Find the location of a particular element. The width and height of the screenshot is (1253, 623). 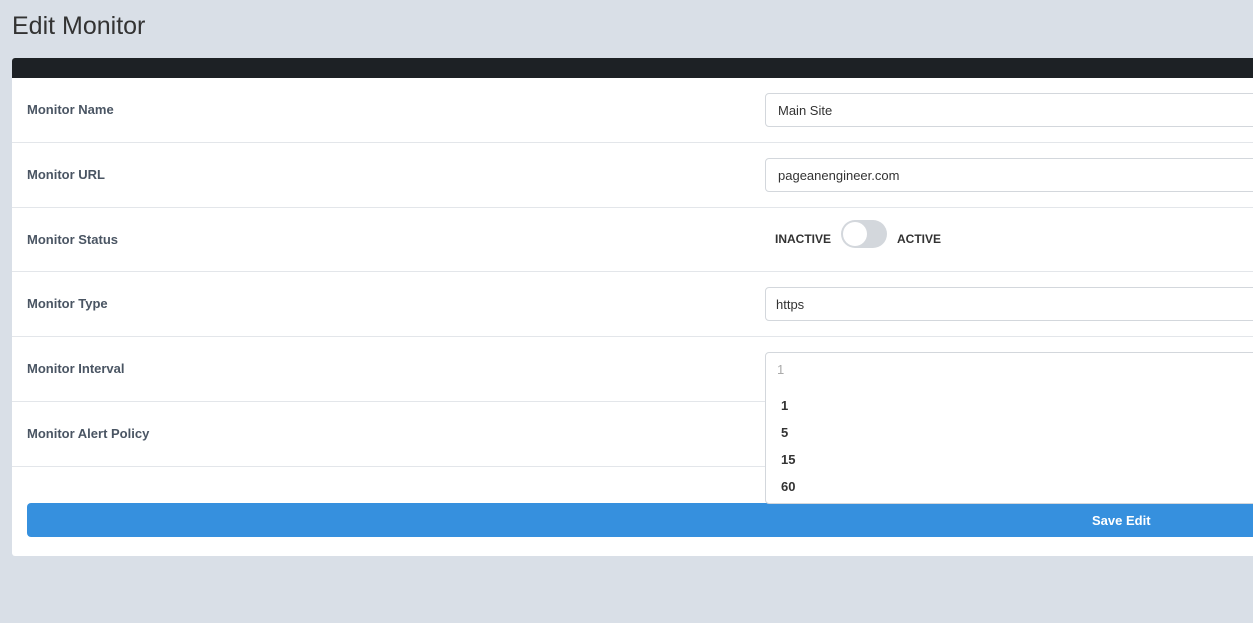

save-edit-button: Save Edit is located at coordinates (640, 520).